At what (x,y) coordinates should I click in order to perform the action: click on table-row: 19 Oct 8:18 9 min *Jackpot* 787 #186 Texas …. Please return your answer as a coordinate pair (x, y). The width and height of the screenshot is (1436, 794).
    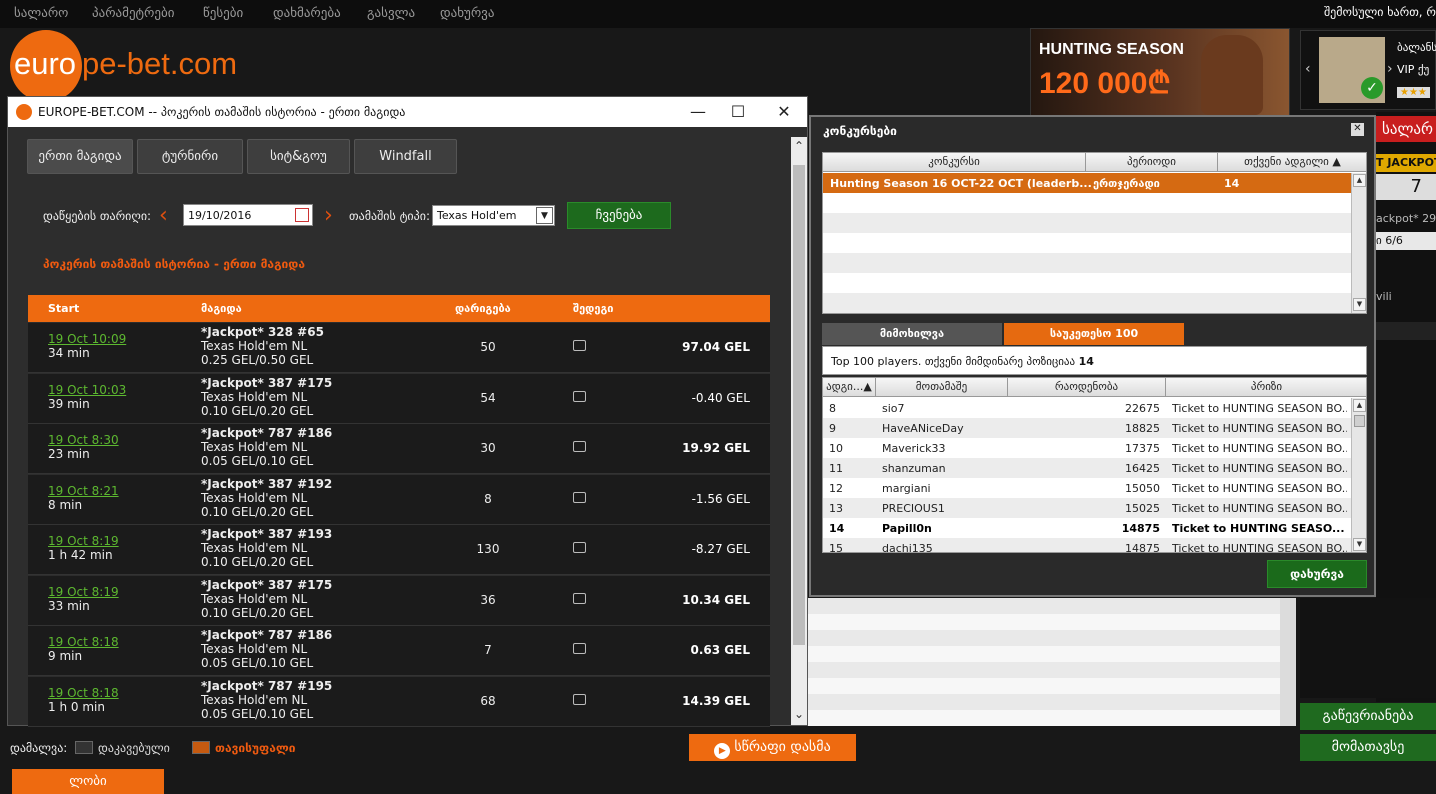
    Looking at the image, I should click on (399, 651).